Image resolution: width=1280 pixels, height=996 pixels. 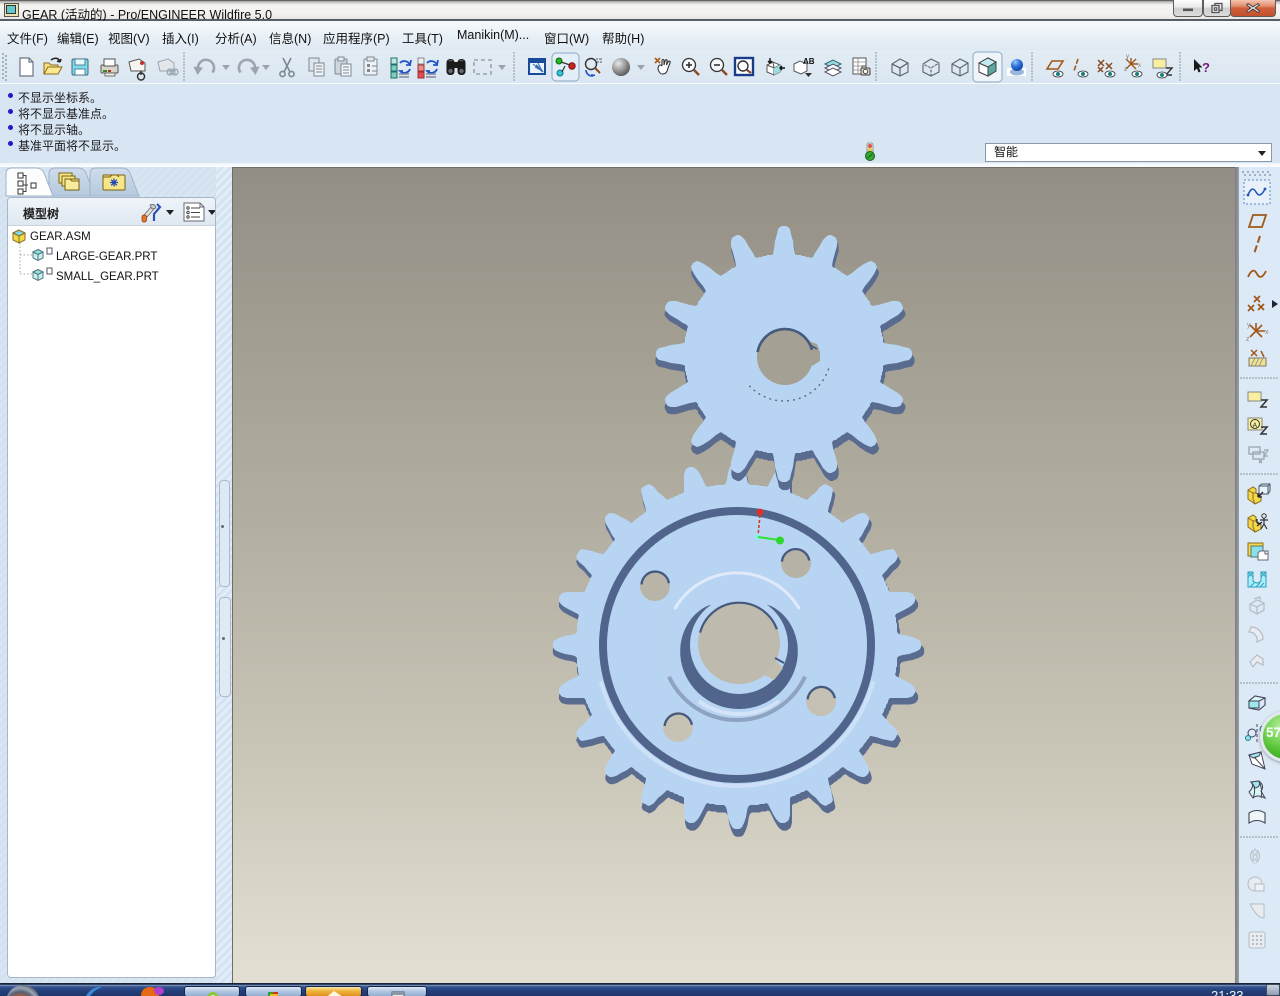 What do you see at coordinates (1255, 426) in the screenshot?
I see `svg-text: A` at bounding box center [1255, 426].